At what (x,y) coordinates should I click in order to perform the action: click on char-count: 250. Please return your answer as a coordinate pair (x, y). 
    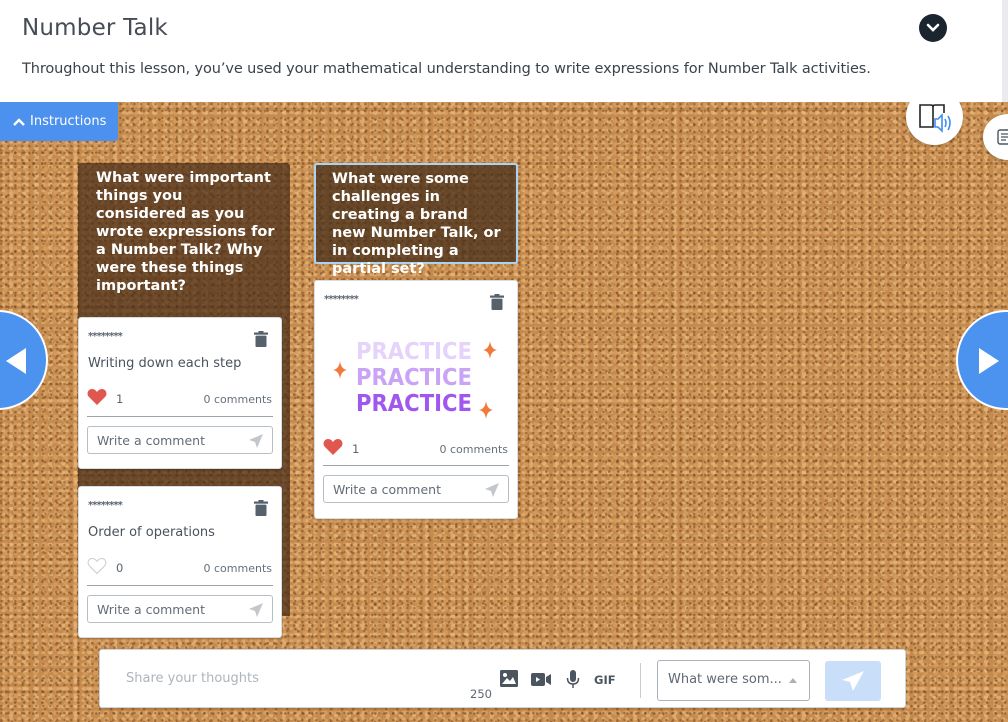
    Looking at the image, I should click on (481, 694).